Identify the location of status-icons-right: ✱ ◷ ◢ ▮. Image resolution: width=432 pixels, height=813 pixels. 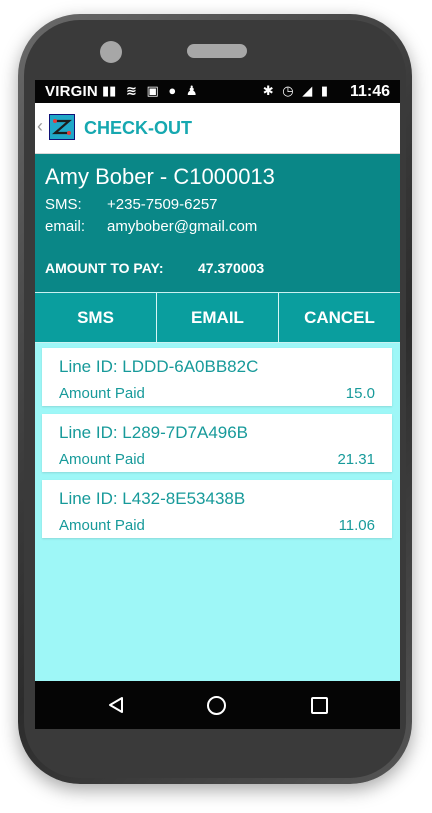
(293, 91).